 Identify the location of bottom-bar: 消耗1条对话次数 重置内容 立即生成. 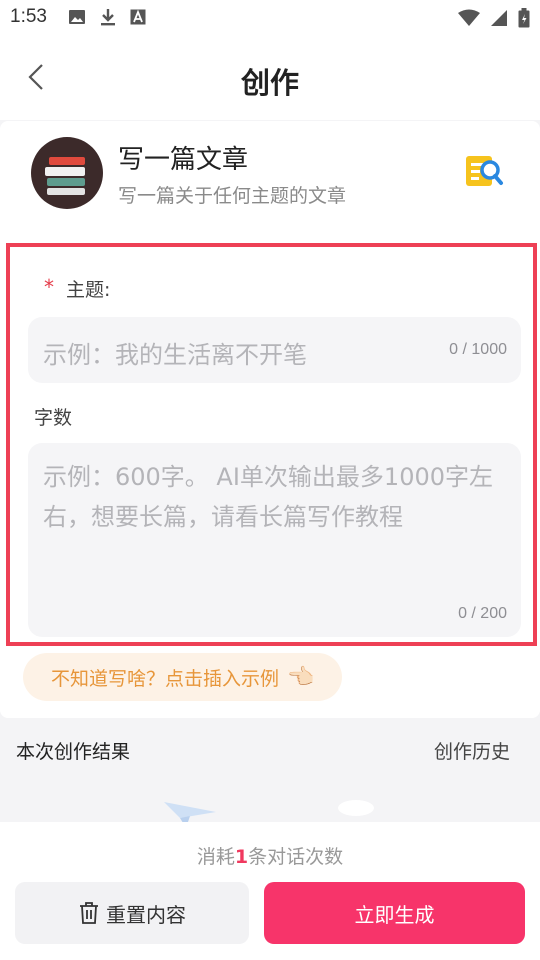
(270, 891).